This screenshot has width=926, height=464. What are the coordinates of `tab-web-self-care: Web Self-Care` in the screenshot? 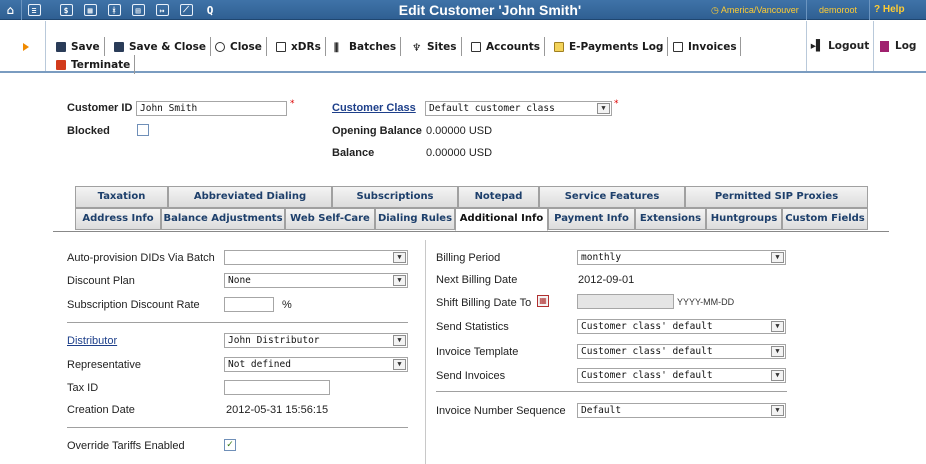 It's located at (330, 219).